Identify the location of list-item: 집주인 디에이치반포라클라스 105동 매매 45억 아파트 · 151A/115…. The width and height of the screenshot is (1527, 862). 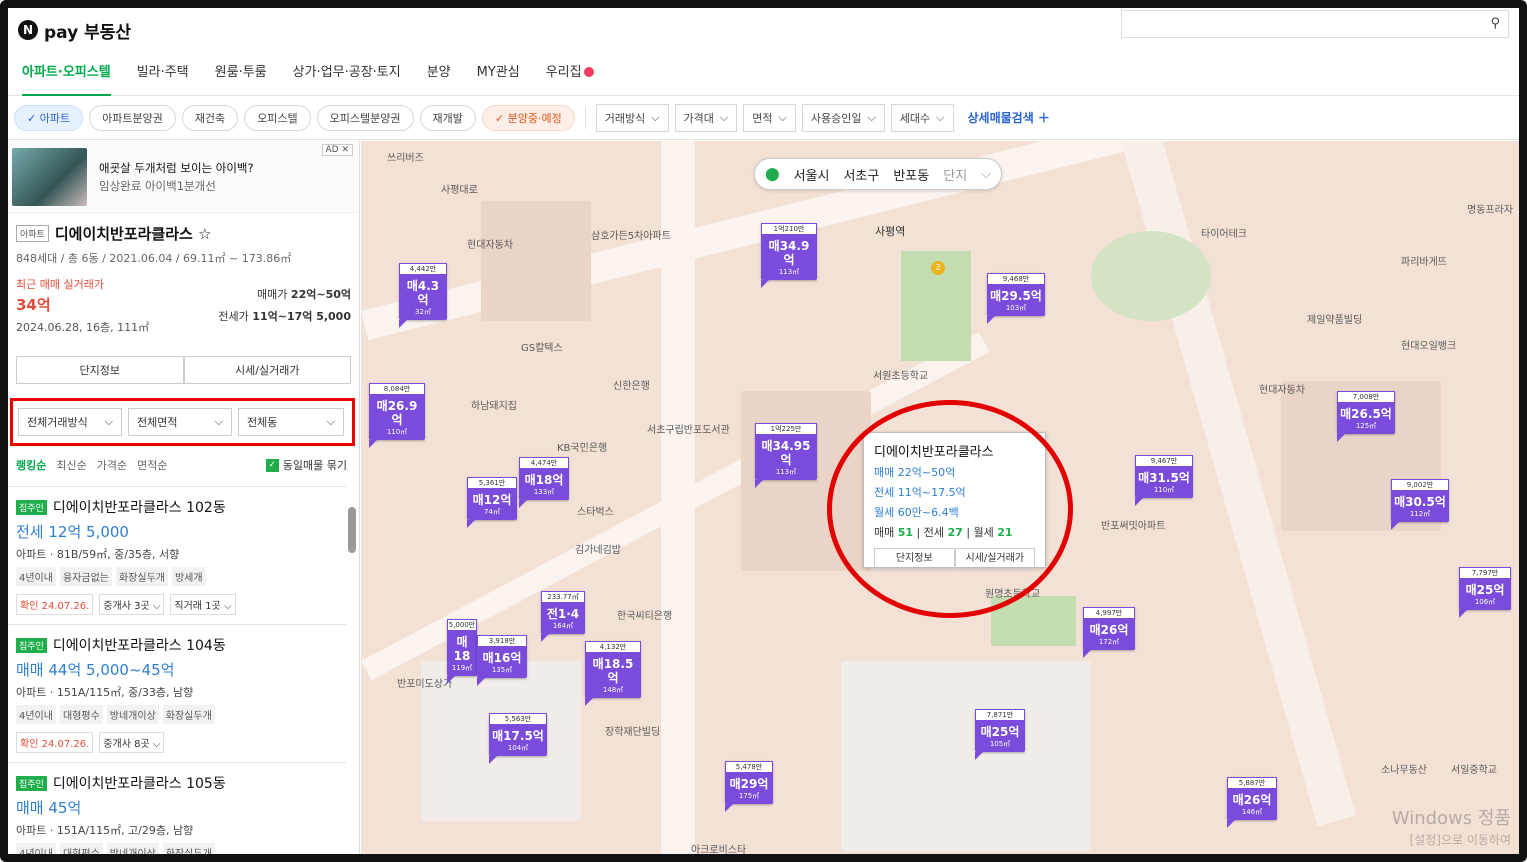
(177, 808).